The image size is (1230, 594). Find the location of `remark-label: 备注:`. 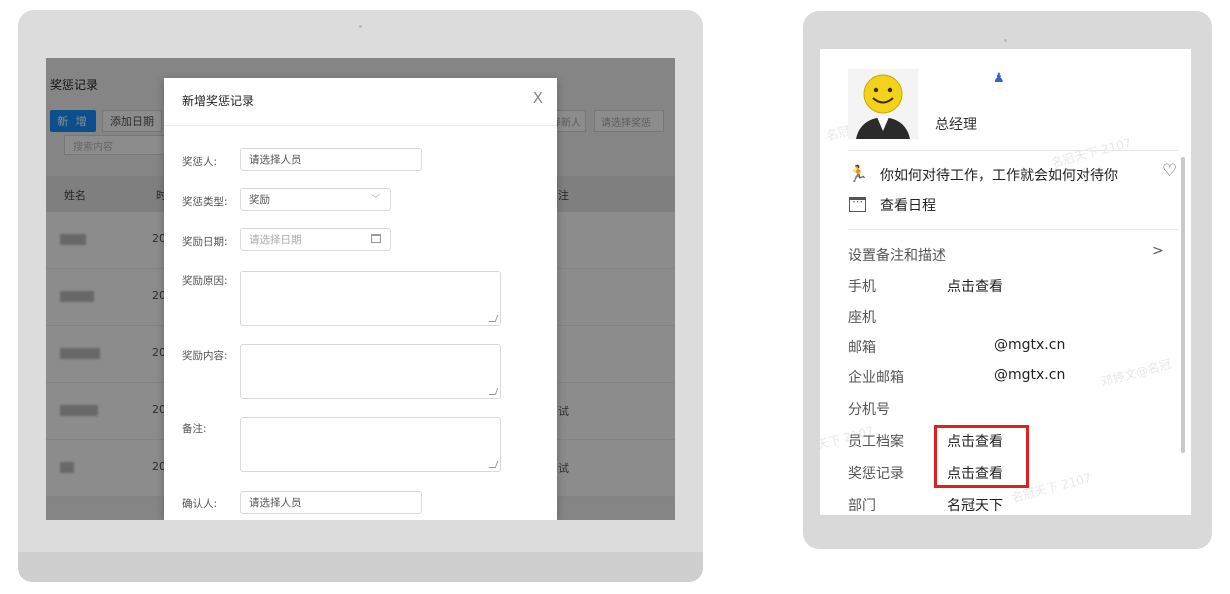

remark-label: 备注: is located at coordinates (194, 429).